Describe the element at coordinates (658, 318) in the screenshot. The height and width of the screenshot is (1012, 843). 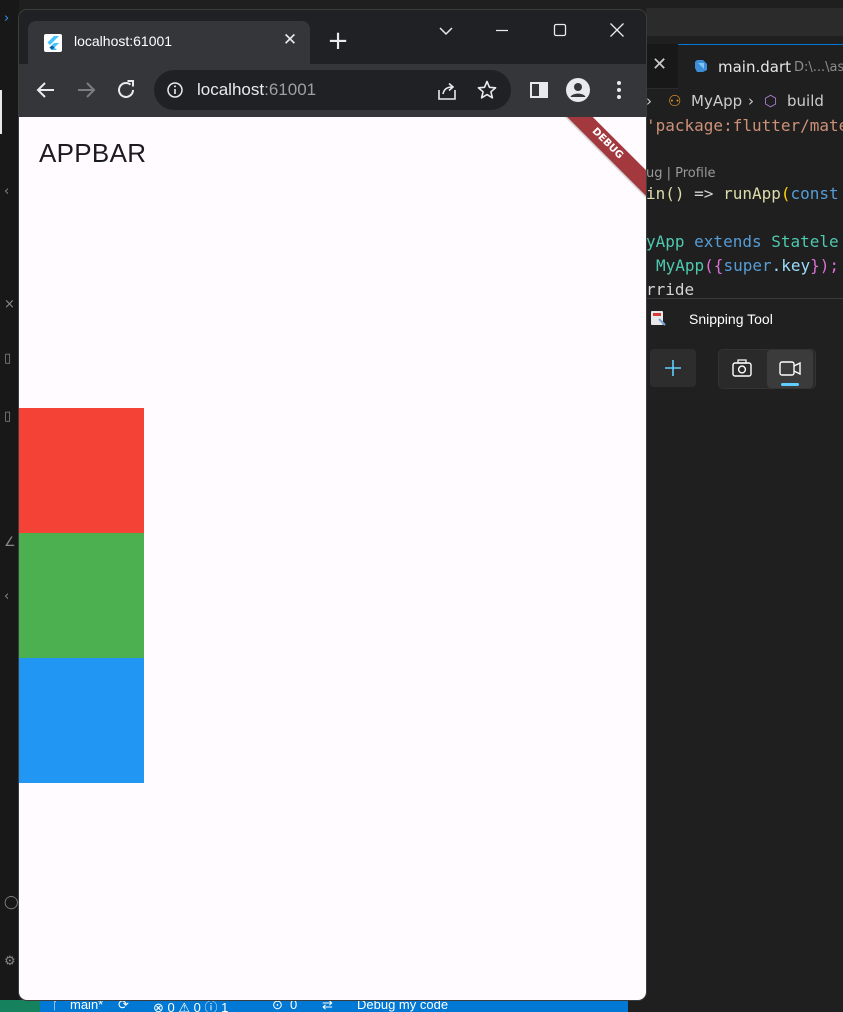
I see `snipping-tool-app-icon` at that location.